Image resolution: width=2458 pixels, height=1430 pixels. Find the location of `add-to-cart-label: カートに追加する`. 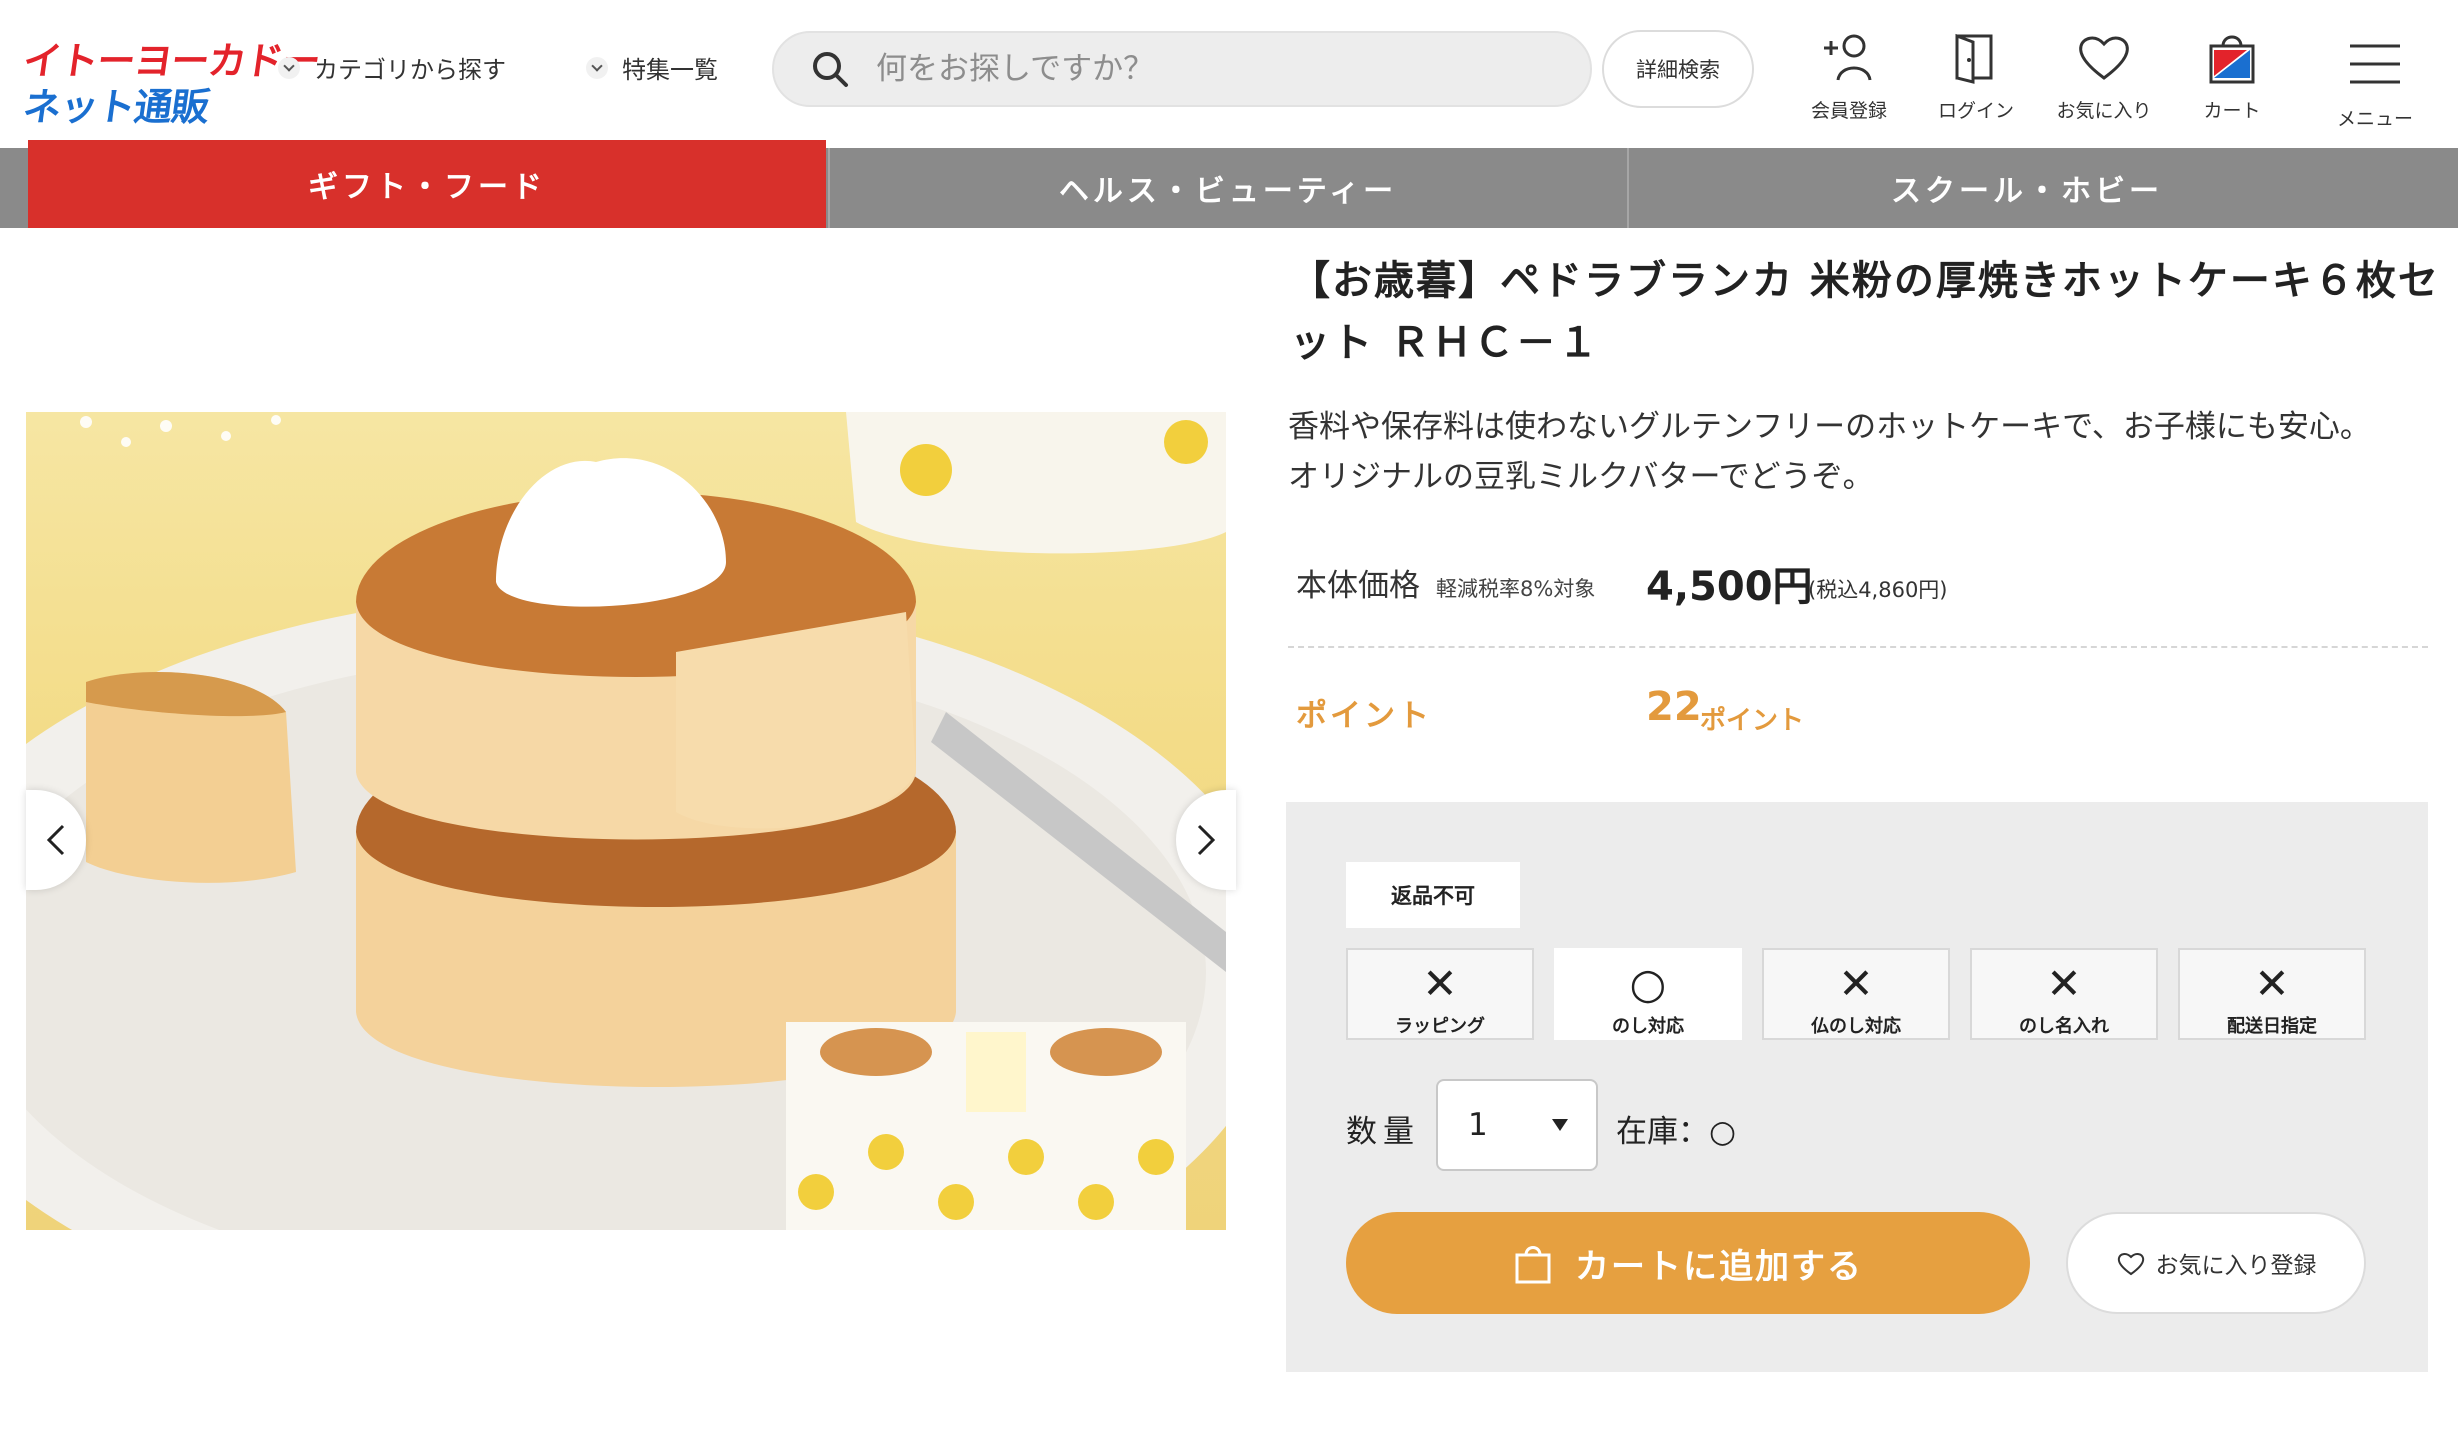

add-to-cart-label: カートに追加する is located at coordinates (1719, 1266).